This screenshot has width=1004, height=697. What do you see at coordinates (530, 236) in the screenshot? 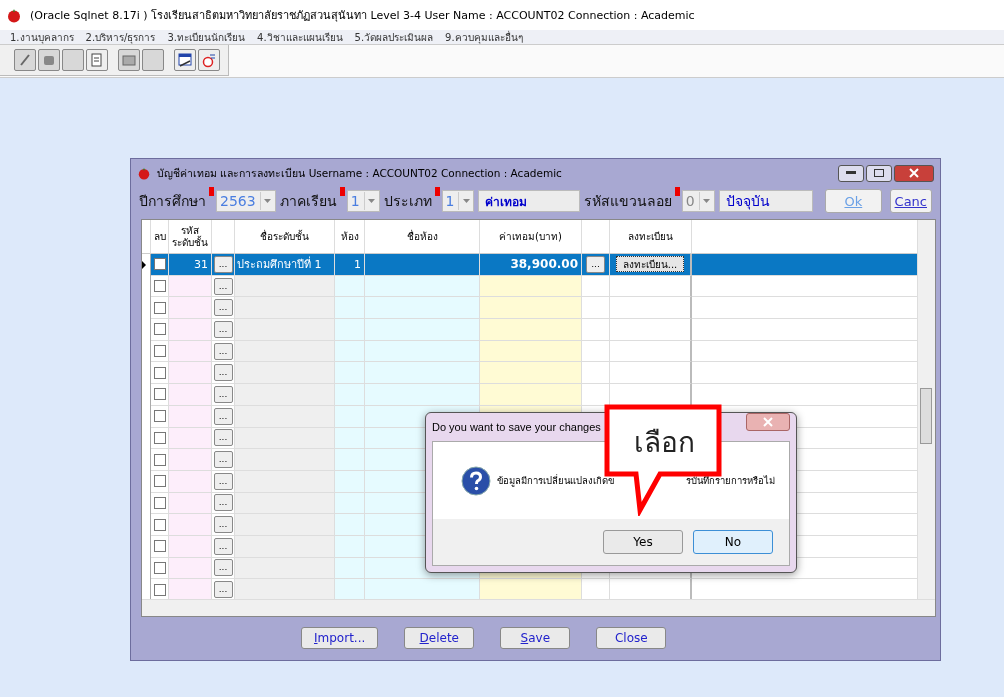
I see `column-header: ค่าเทอม(บาท)` at bounding box center [530, 236].